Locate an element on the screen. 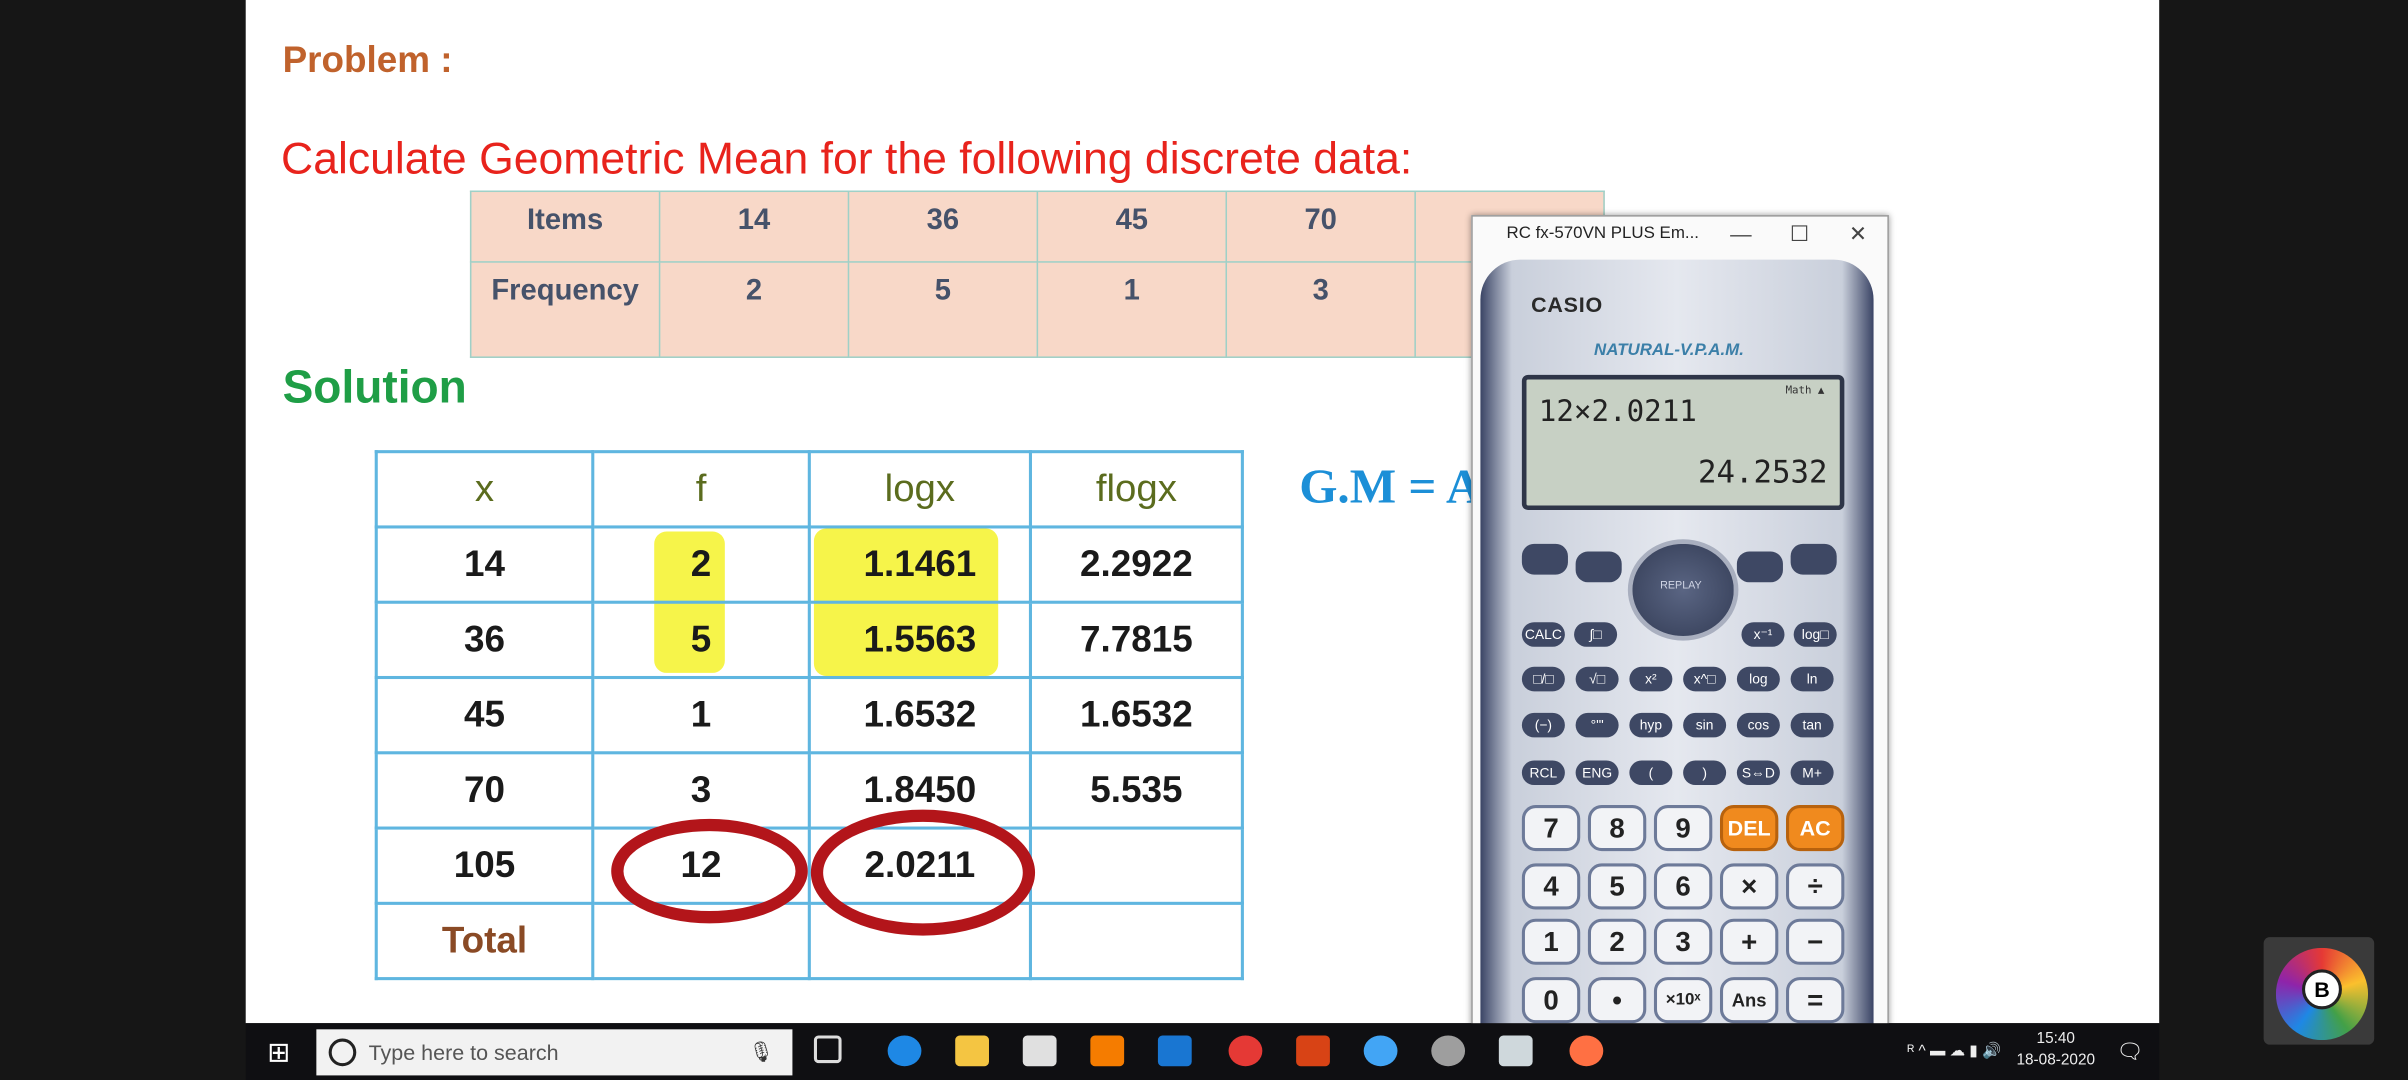  close-button: ✕ is located at coordinates (1858, 233).